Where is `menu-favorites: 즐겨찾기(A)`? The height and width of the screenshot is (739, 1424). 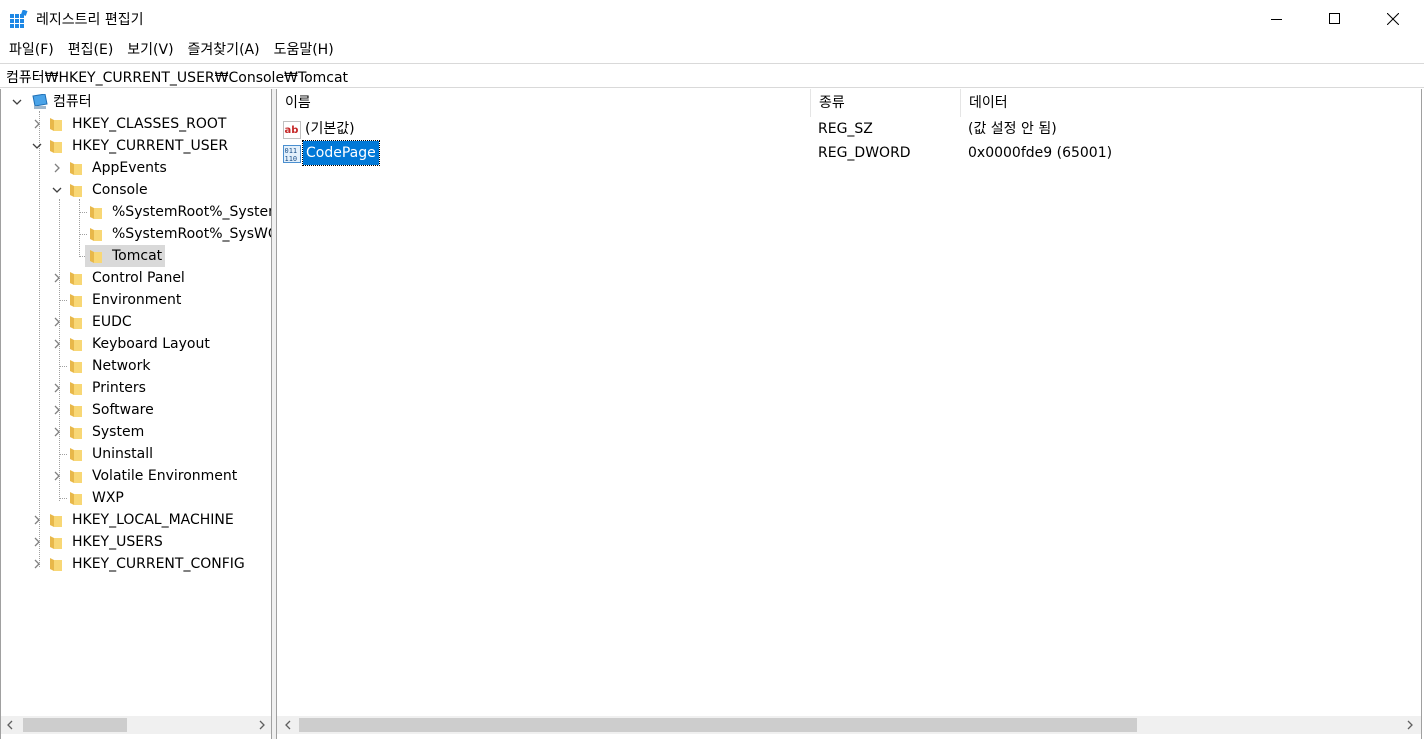 menu-favorites: 즐겨찾기(A) is located at coordinates (224, 50).